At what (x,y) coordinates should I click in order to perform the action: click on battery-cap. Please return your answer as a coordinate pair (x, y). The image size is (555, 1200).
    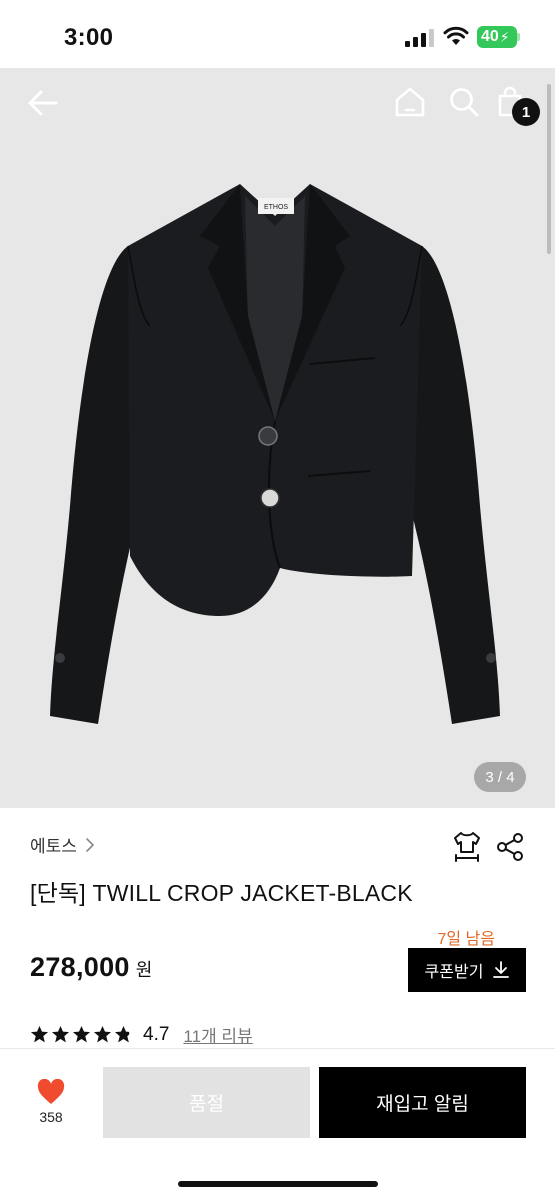
    Looking at the image, I should click on (518, 37).